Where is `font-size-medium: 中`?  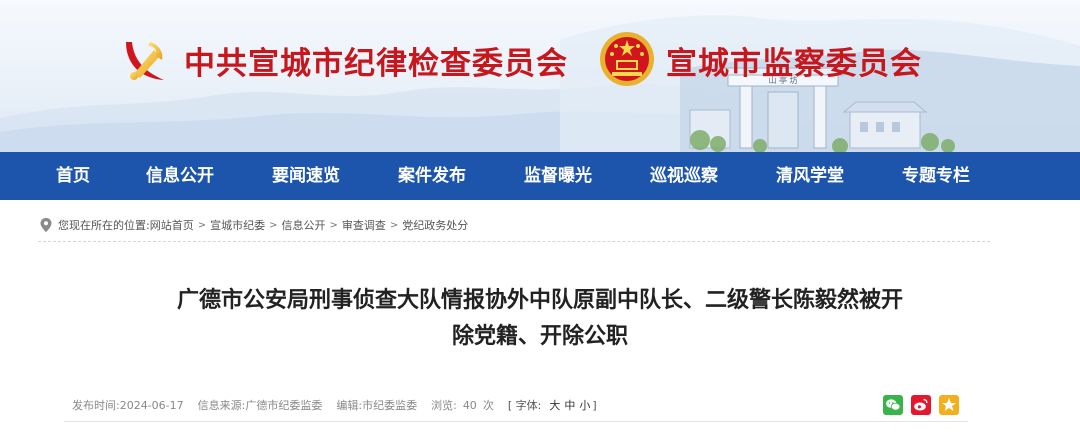
font-size-medium: 中 is located at coordinates (569, 405).